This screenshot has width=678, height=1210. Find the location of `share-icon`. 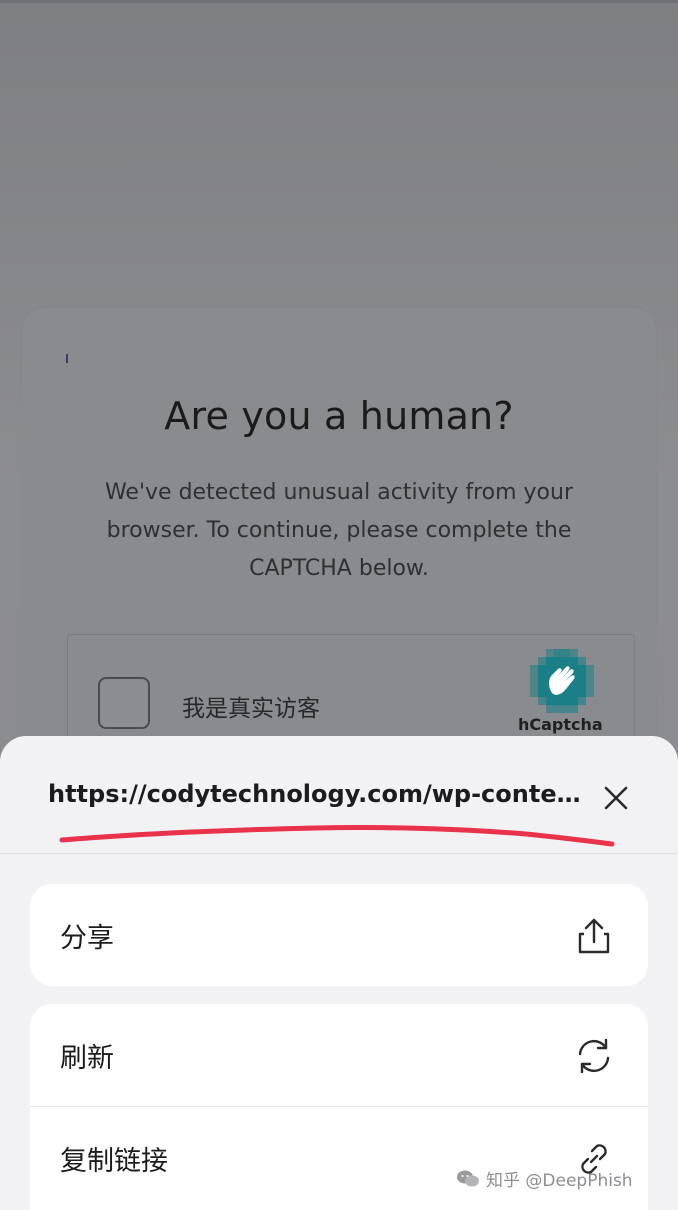

share-icon is located at coordinates (594, 936).